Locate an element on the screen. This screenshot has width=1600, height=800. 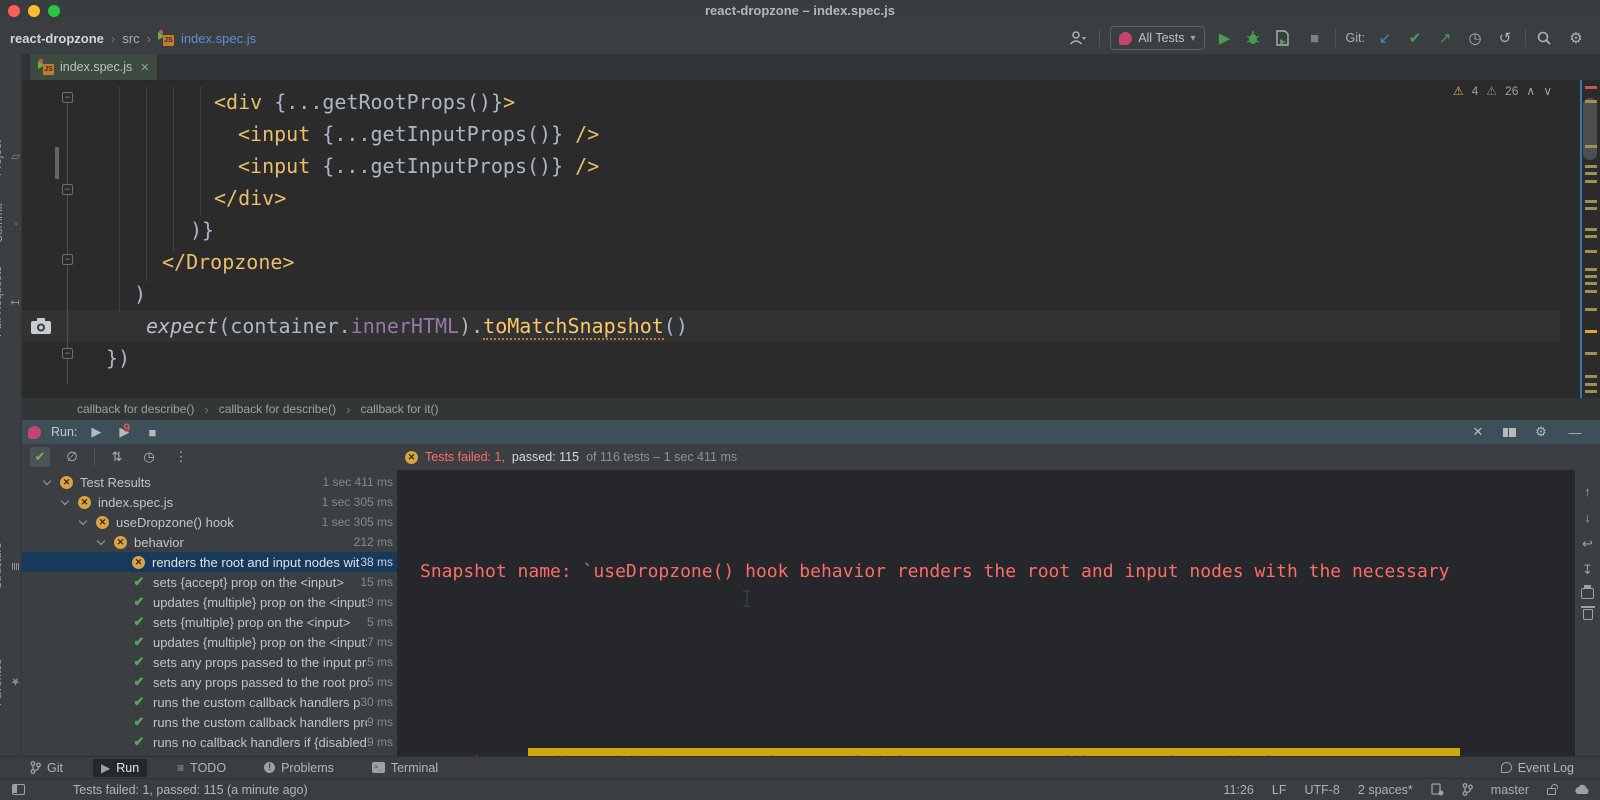
run-configuration-select: All Tests ▾ is located at coordinates (1157, 38).